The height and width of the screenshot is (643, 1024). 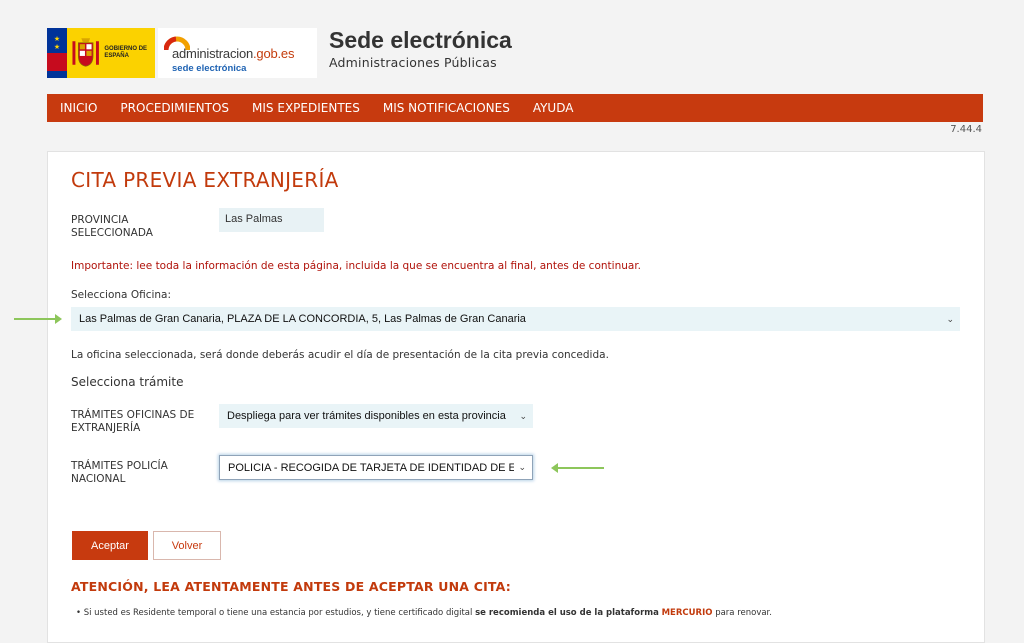 I want to click on accept-button: Aceptar, so click(x=110, y=545).